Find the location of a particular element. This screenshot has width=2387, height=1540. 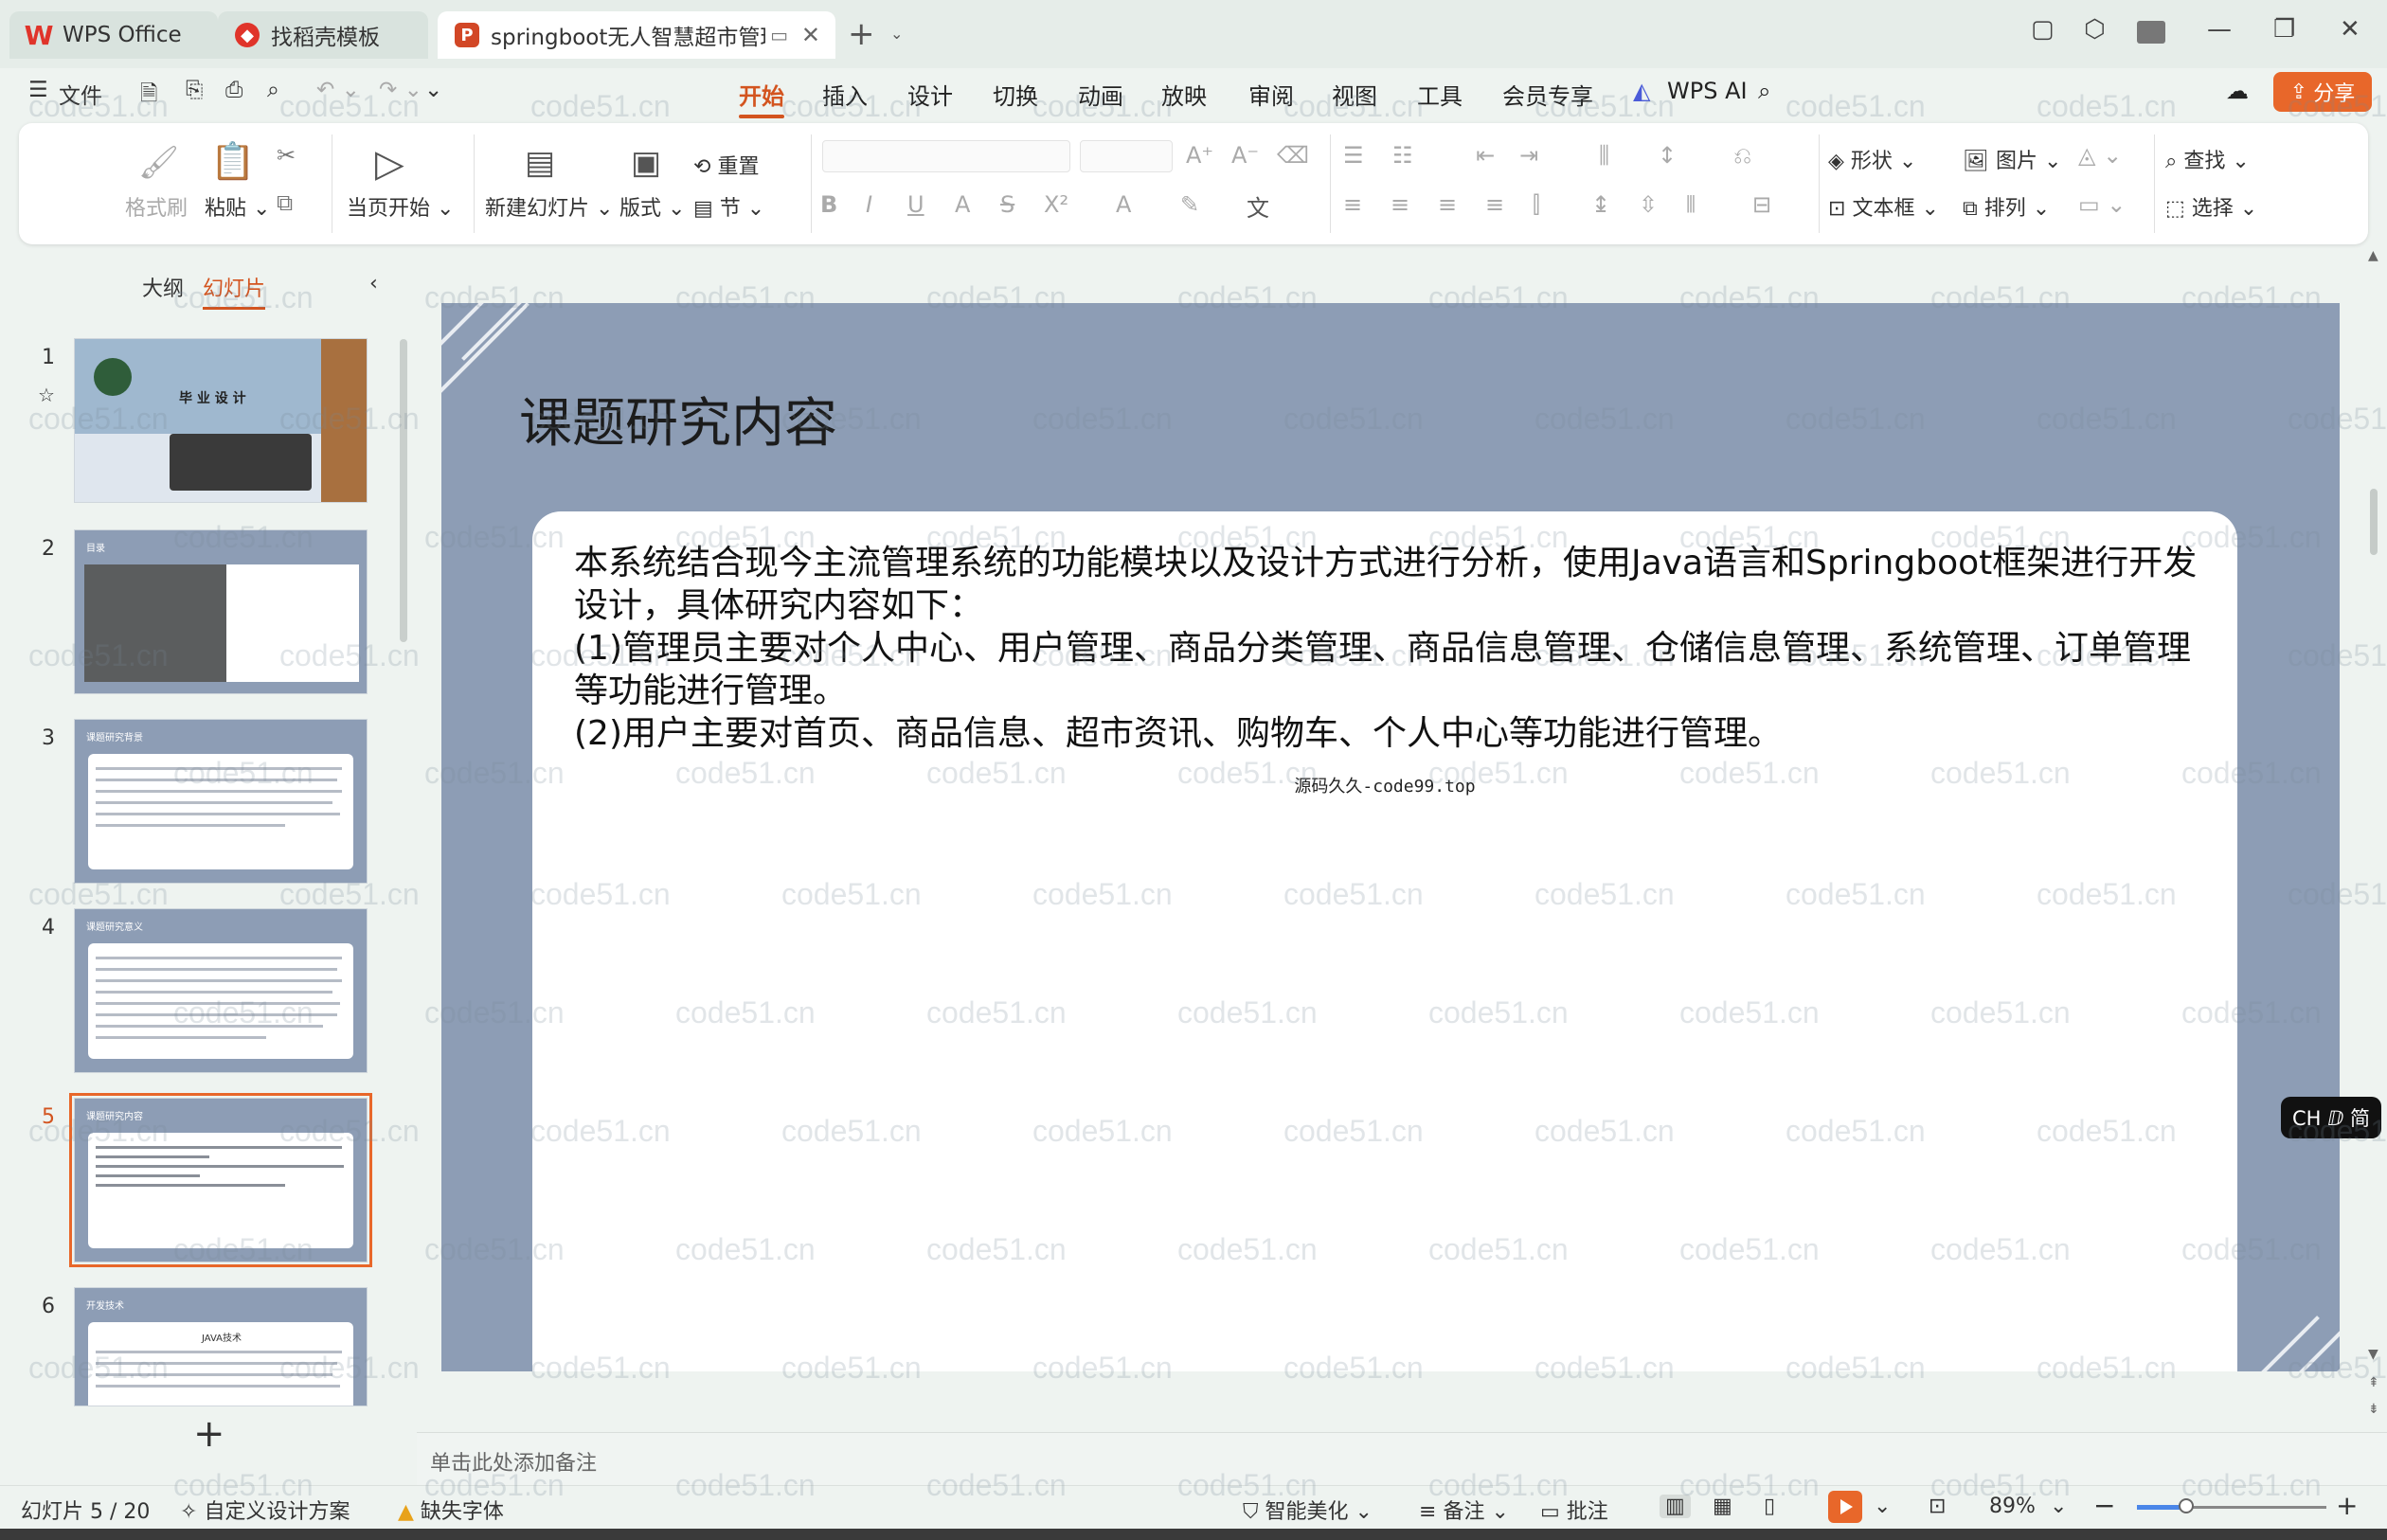

tab-docer-templates: ◆ 找稻壳模板 is located at coordinates (323, 35).